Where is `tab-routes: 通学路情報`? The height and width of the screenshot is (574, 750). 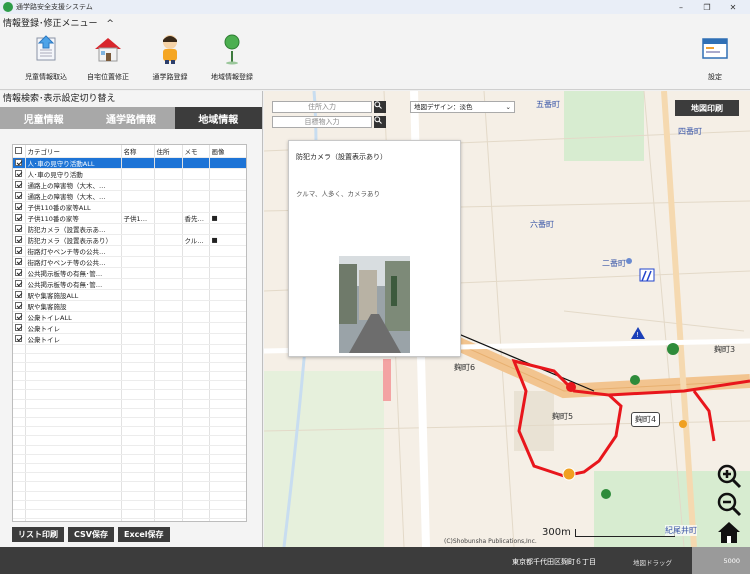
tab-routes: 通学路情報 is located at coordinates (131, 118).